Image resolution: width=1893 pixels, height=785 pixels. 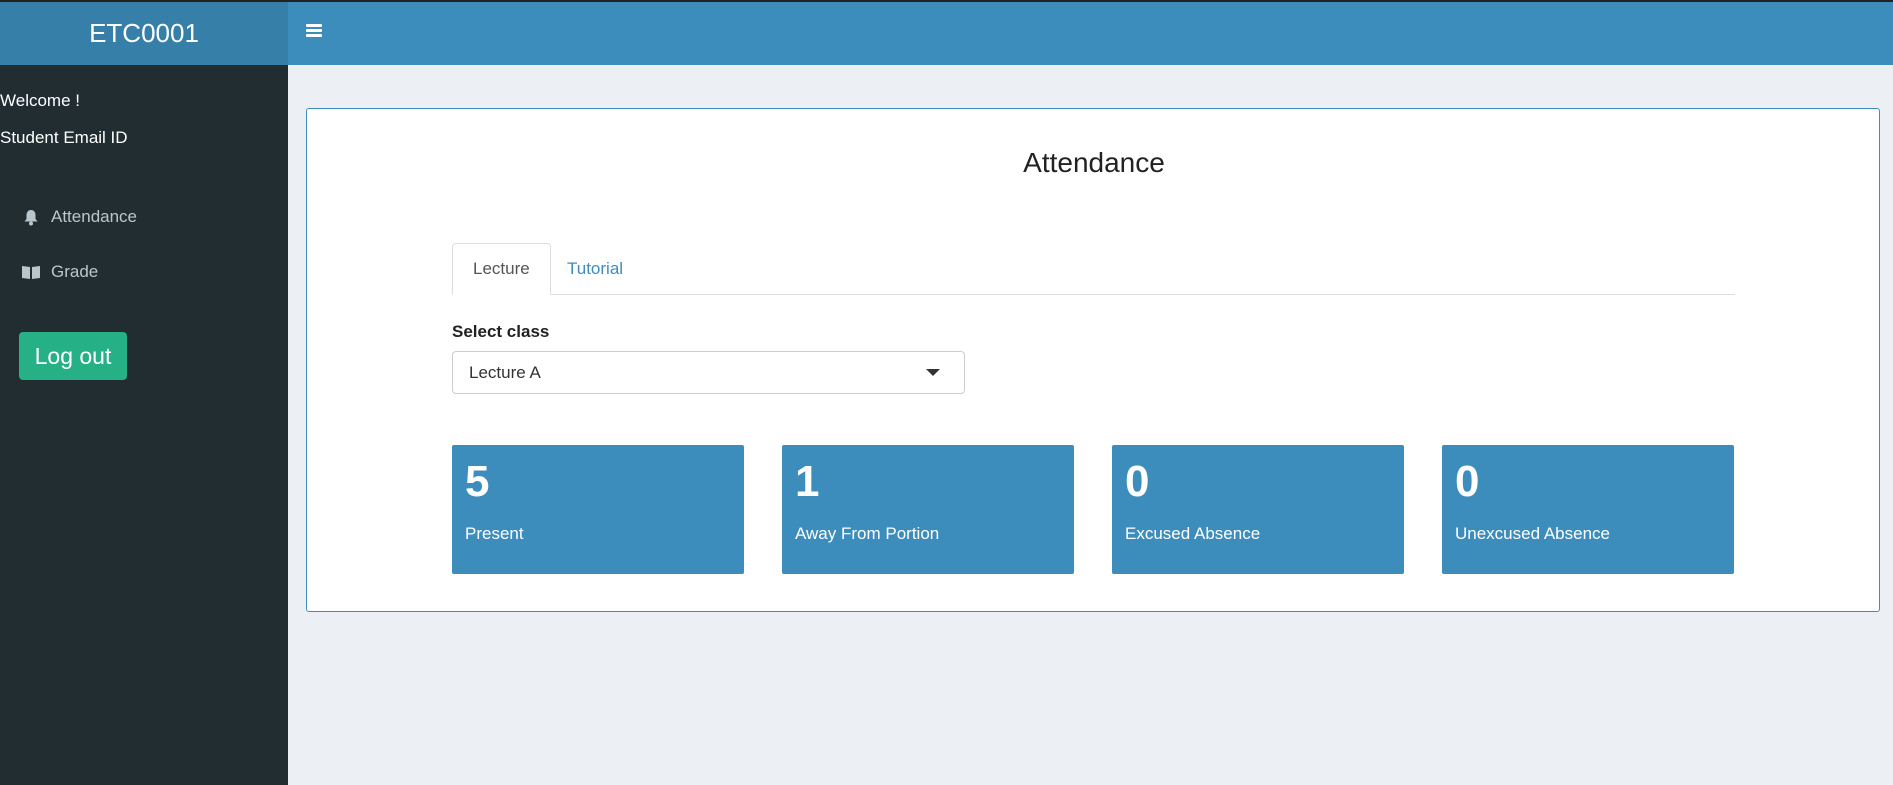 What do you see at coordinates (595, 269) in the screenshot?
I see `tab-tutorial: Tutorial` at bounding box center [595, 269].